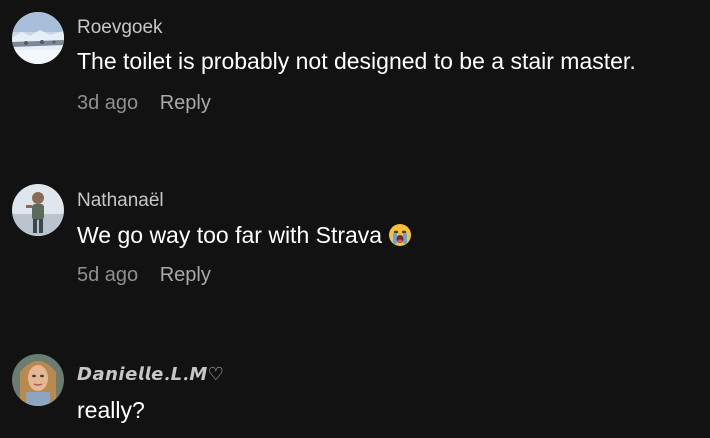 This screenshot has height=438, width=710. I want to click on comment-meta: 5d ago Reply, so click(144, 275).